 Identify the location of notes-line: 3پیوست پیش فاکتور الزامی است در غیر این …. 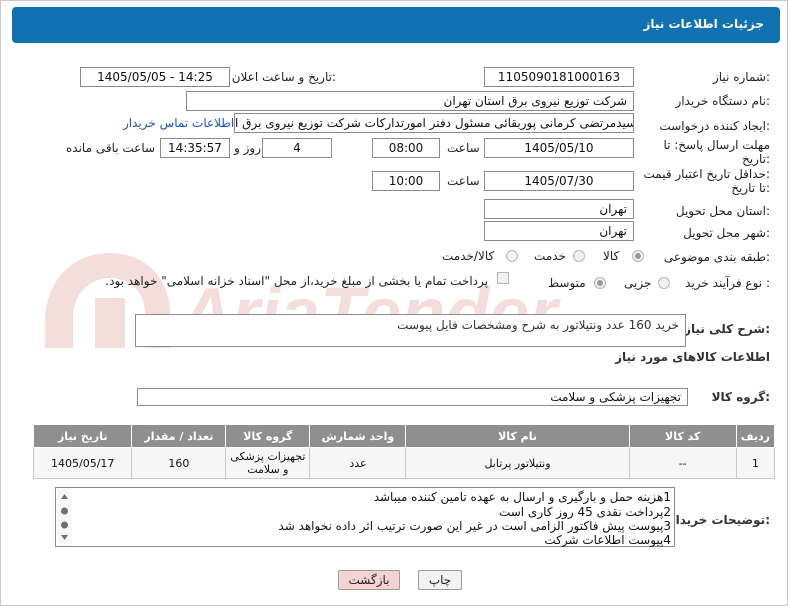
(474, 526).